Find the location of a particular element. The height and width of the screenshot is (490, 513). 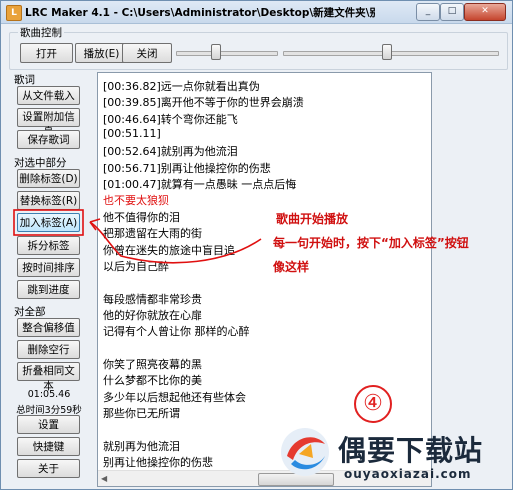

annotation-line-2: 每一句开始时，按下“加入标签”按钮 is located at coordinates (371, 243).